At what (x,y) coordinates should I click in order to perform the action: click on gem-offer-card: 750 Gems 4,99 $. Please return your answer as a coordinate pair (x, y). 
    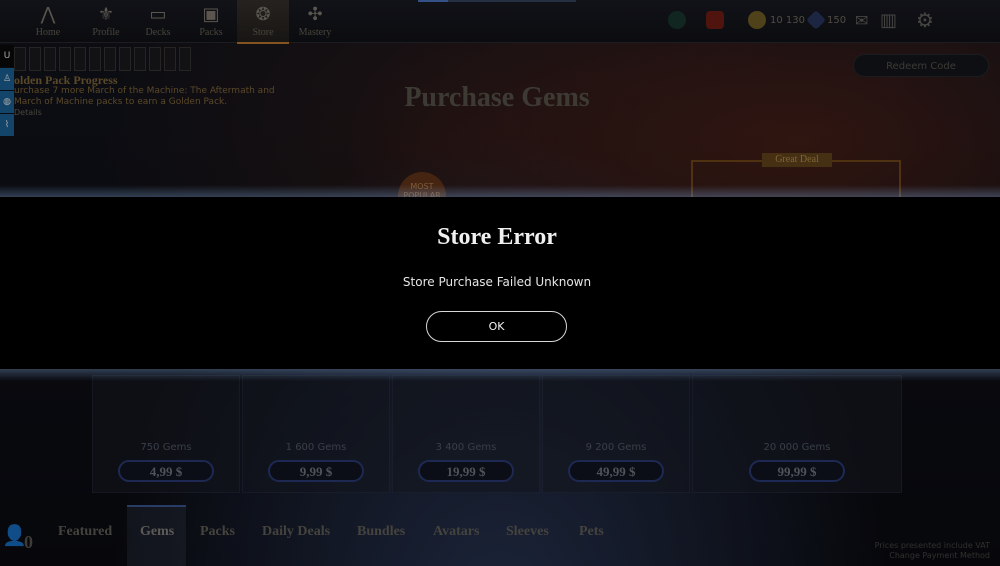
    Looking at the image, I should click on (166, 434).